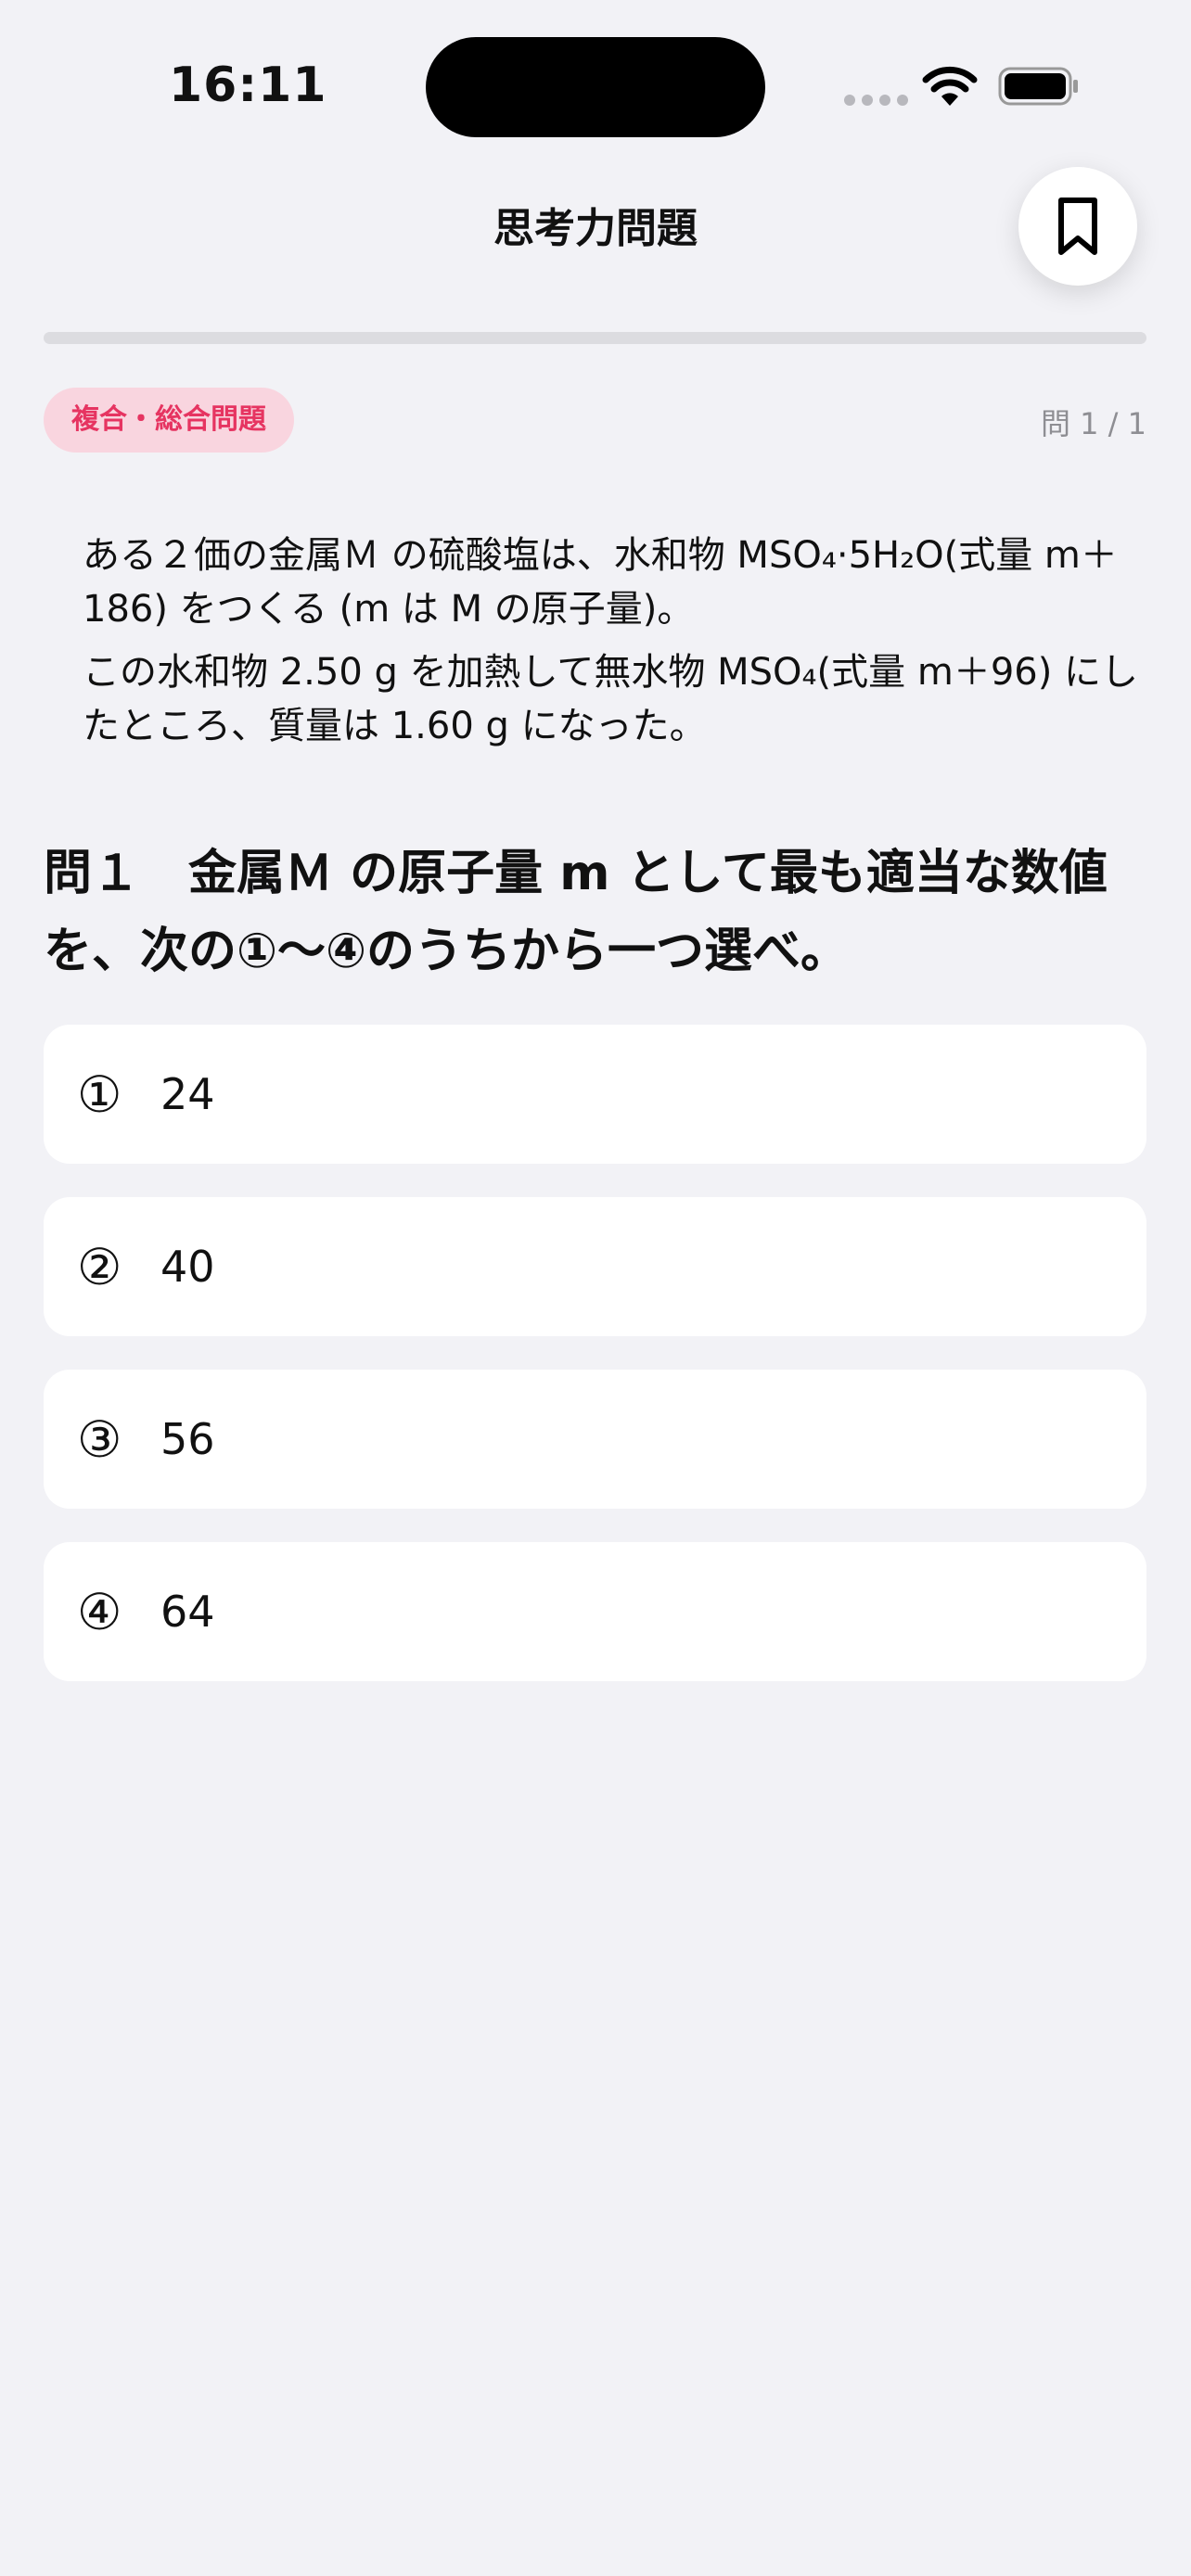 The image size is (1191, 2576). Describe the element at coordinates (187, 1094) in the screenshot. I see `choice-value: 24` at that location.